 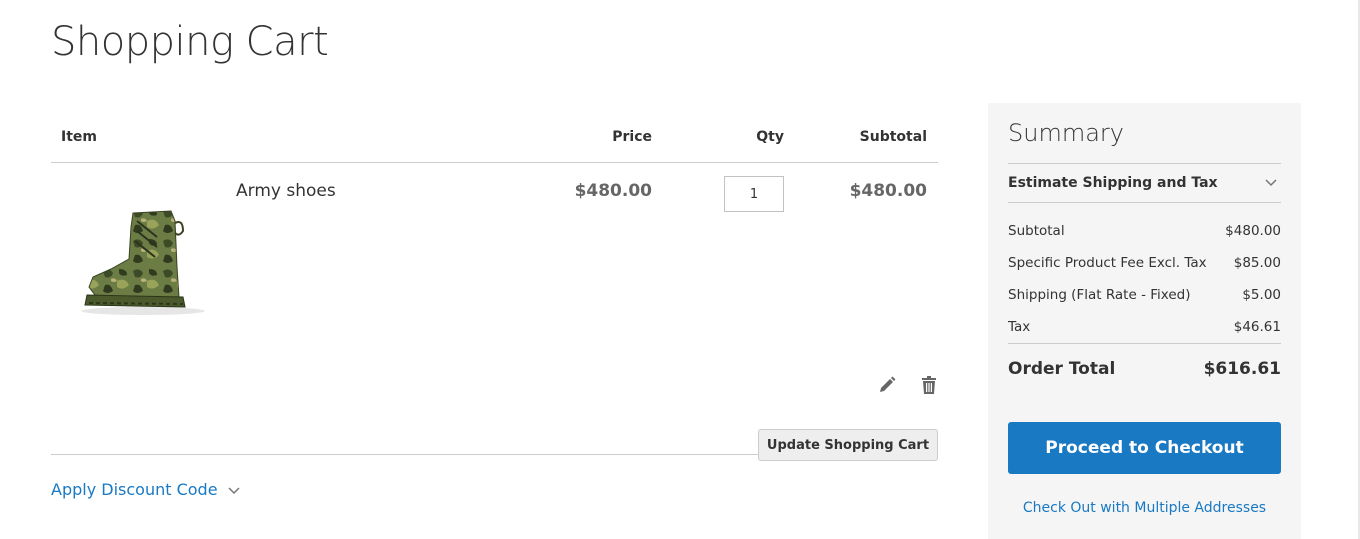 What do you see at coordinates (190, 42) in the screenshot?
I see `page-title: Shopping Cart` at bounding box center [190, 42].